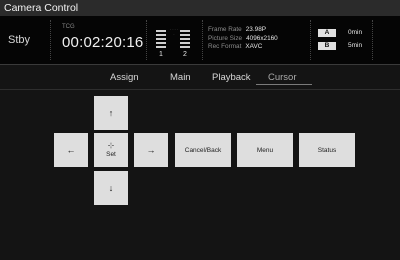  I want to click on arrow-right-icon: →, so click(151, 149).